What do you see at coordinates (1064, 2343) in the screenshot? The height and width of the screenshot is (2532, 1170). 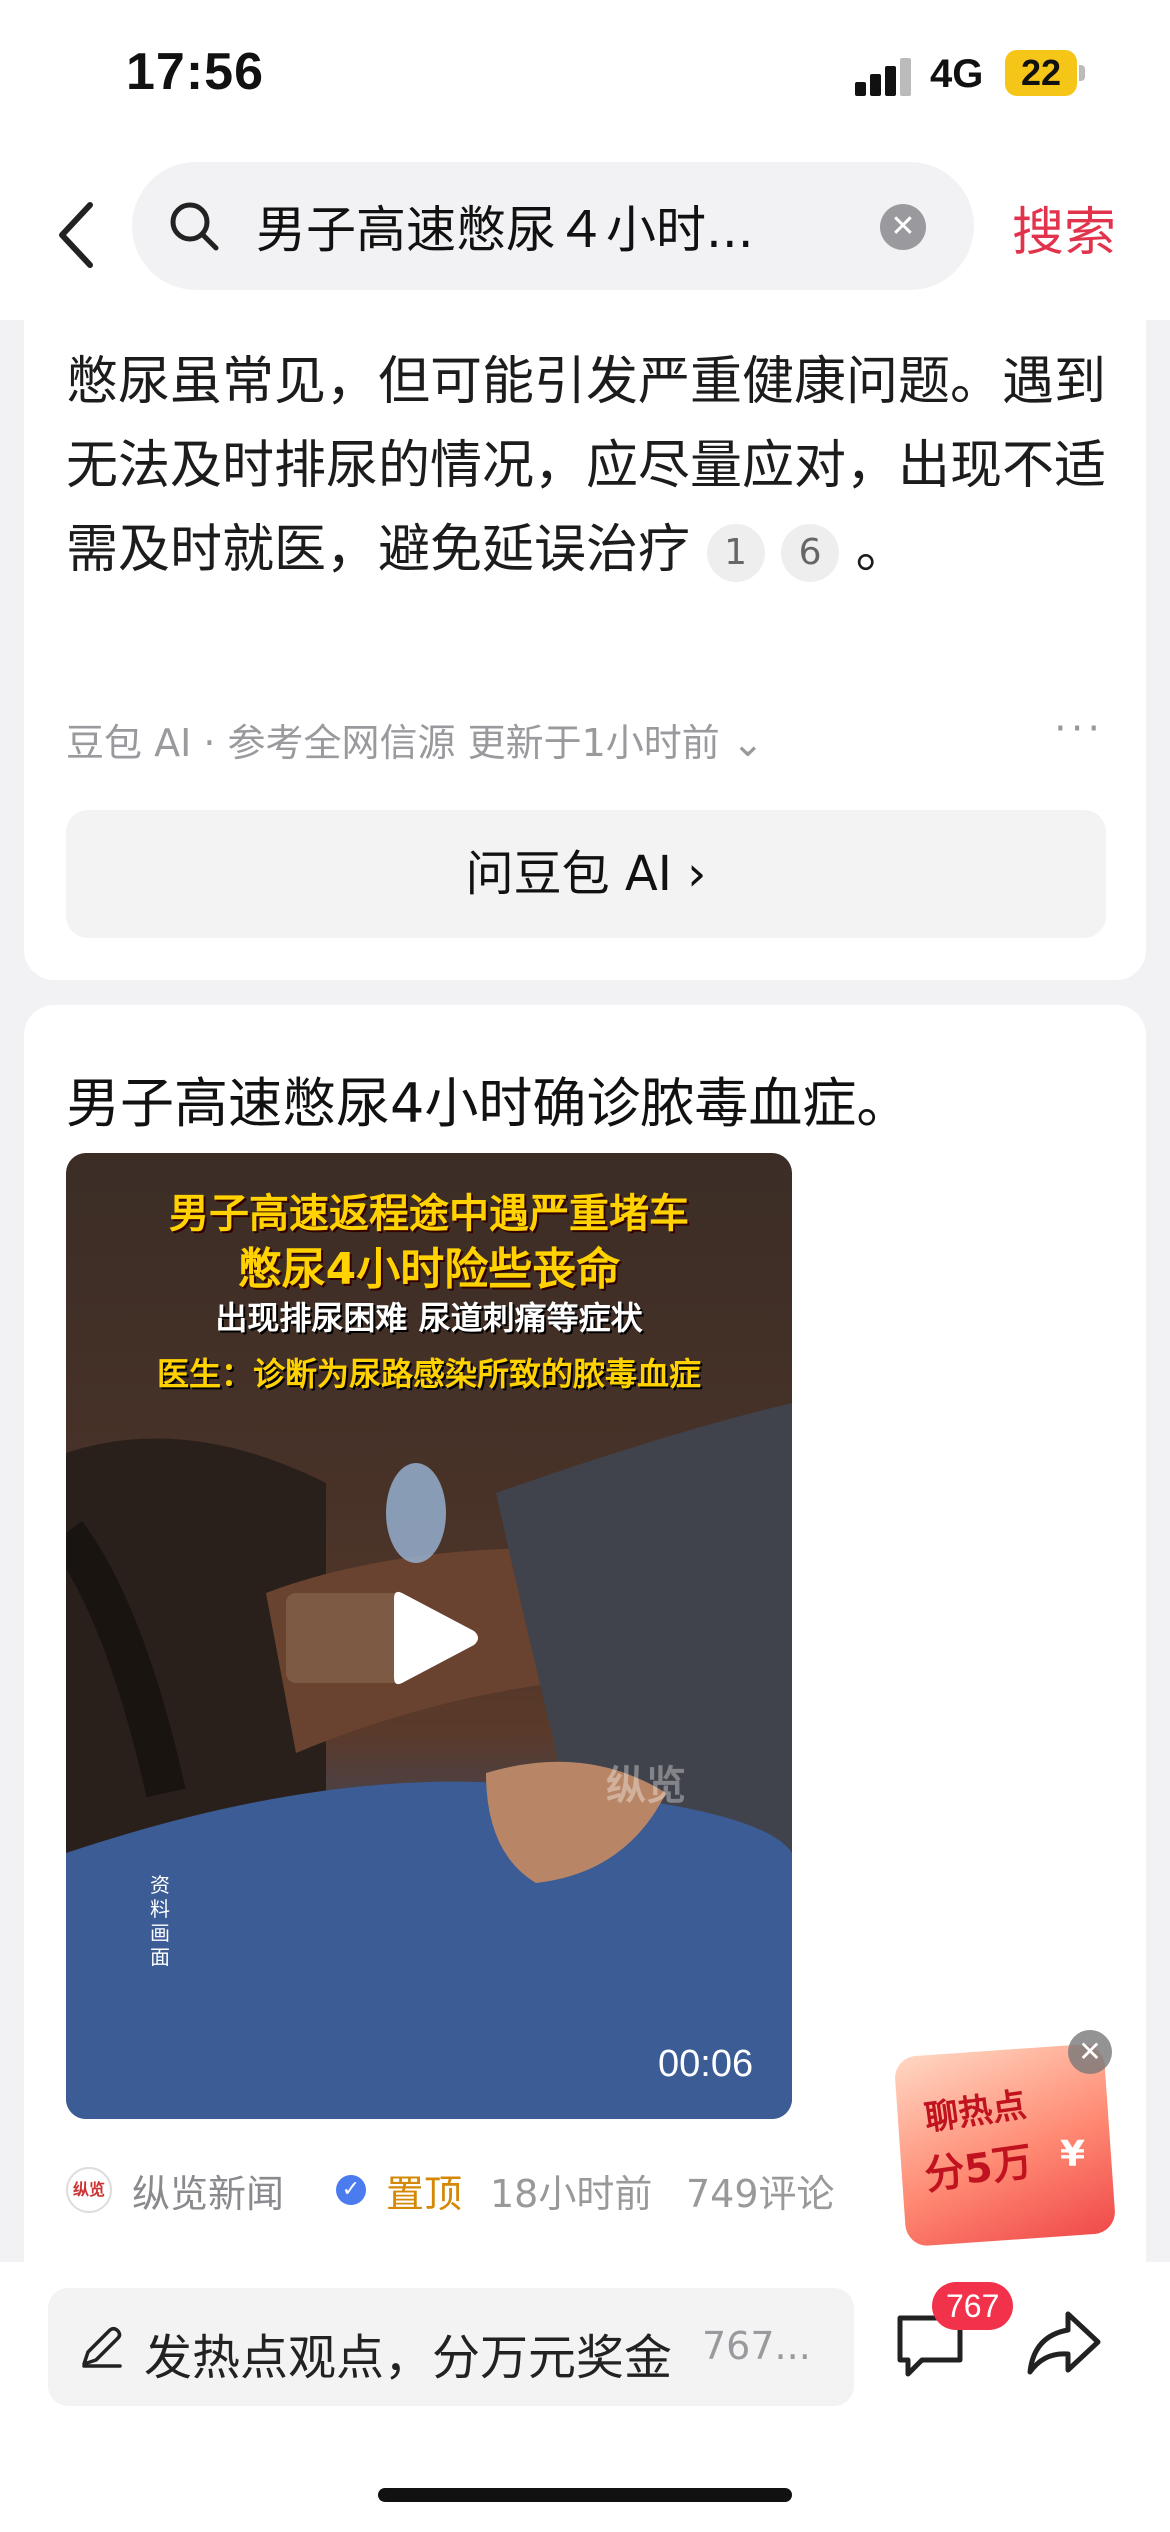 I see `share-icon` at bounding box center [1064, 2343].